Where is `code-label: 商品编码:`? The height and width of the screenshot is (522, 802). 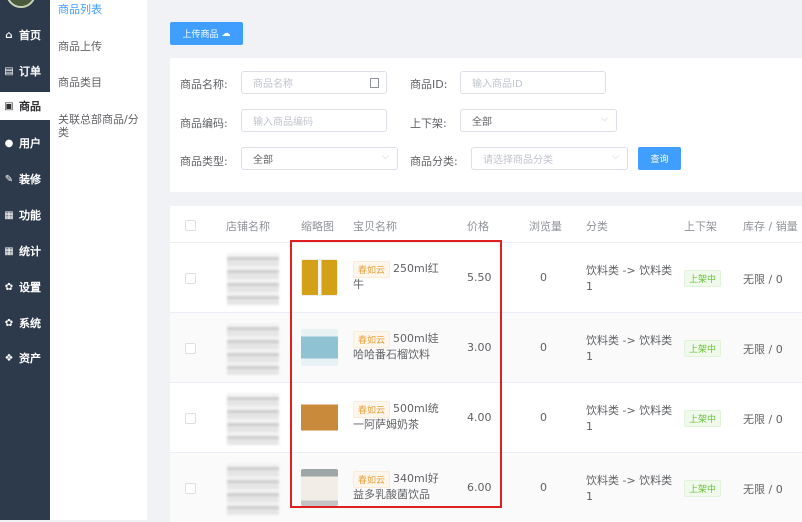 code-label: 商品编码: is located at coordinates (204, 123).